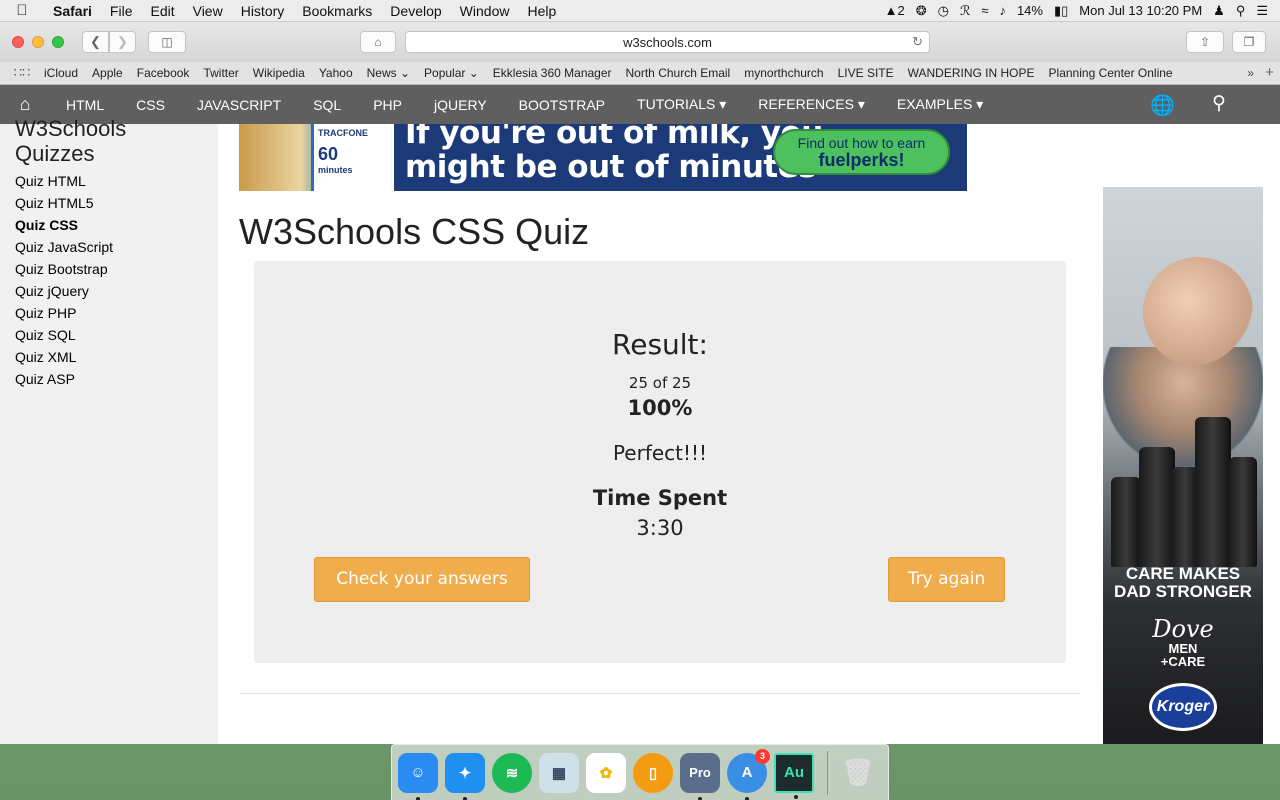  What do you see at coordinates (559, 772) in the screenshot?
I see `dock-preview-icon: ▦` at bounding box center [559, 772].